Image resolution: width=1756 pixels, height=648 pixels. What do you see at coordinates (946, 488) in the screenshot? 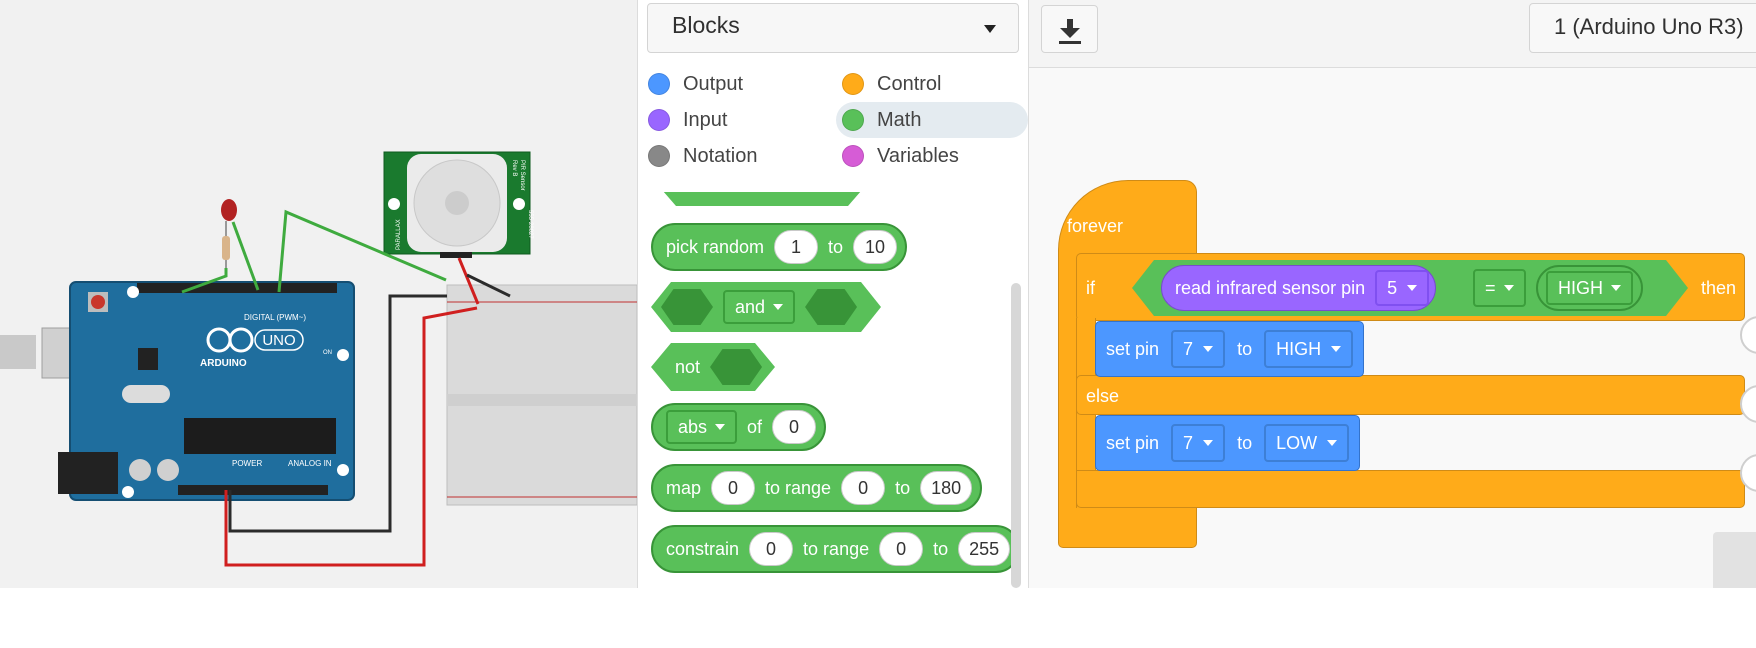
I see `number-input: 180` at bounding box center [946, 488].